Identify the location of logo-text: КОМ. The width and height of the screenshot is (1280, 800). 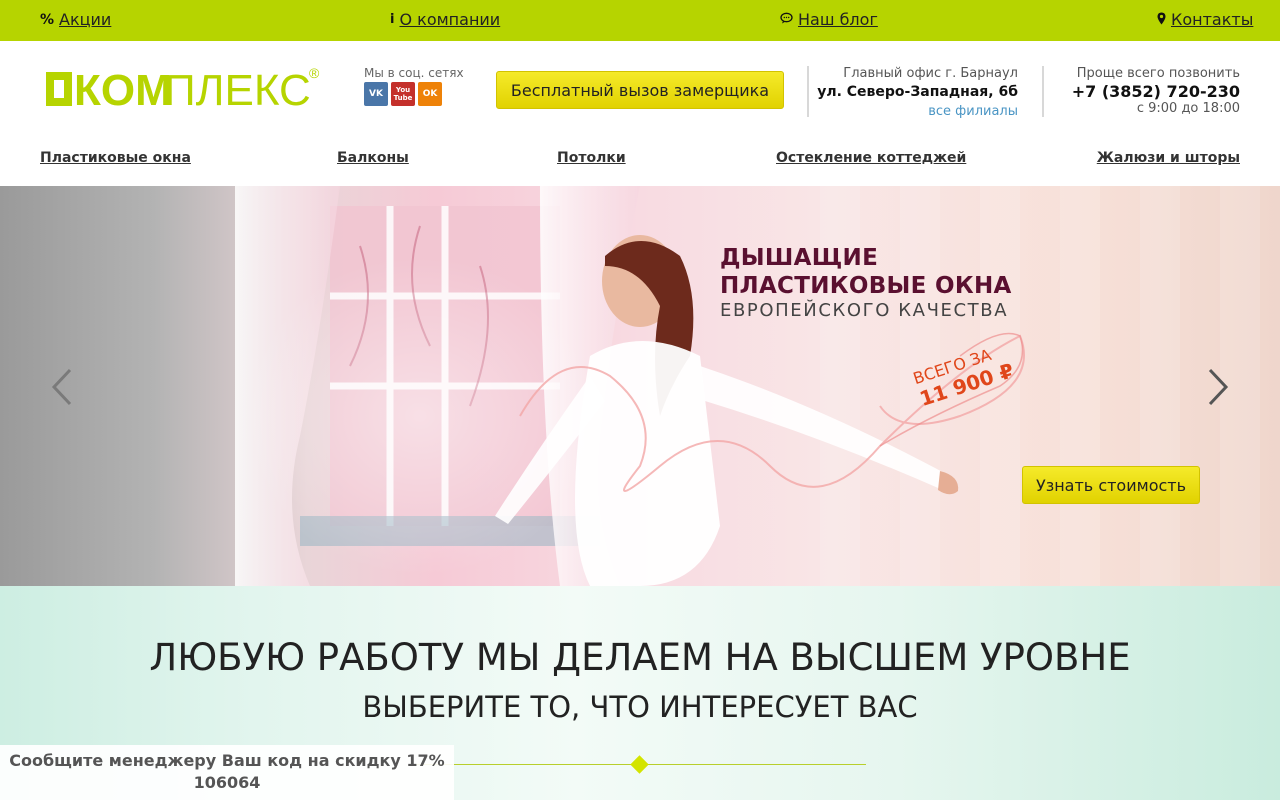
(123, 89).